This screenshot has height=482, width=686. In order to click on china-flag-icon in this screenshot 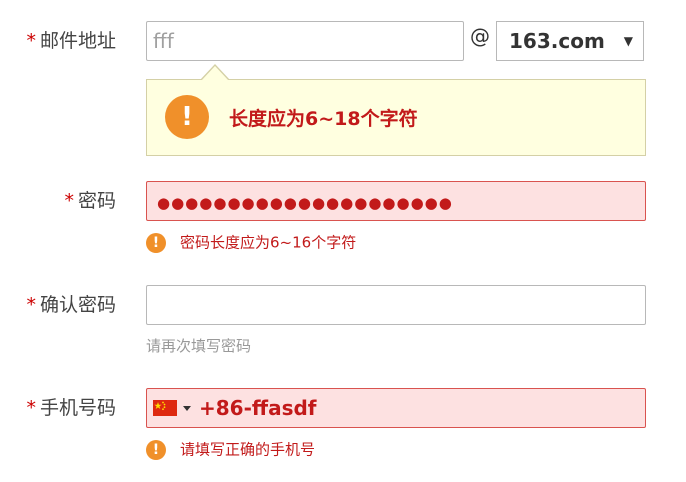, I will do `click(165, 408)`.